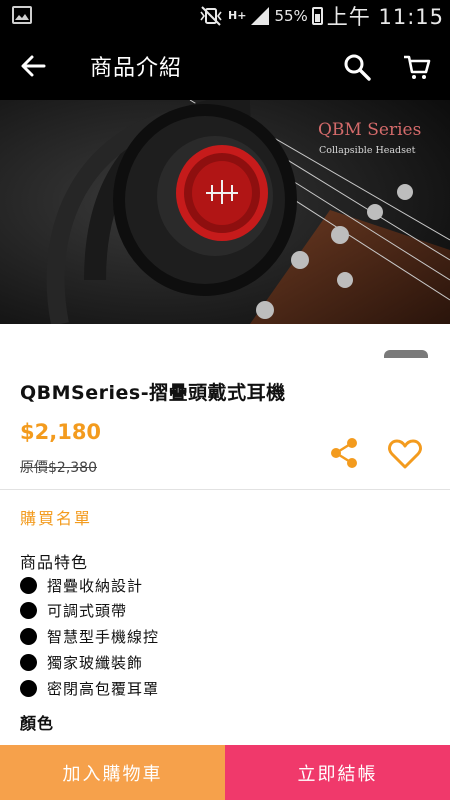 The image size is (450, 800). What do you see at coordinates (385, 17) in the screenshot?
I see `status-clock: 上午 11:15` at bounding box center [385, 17].